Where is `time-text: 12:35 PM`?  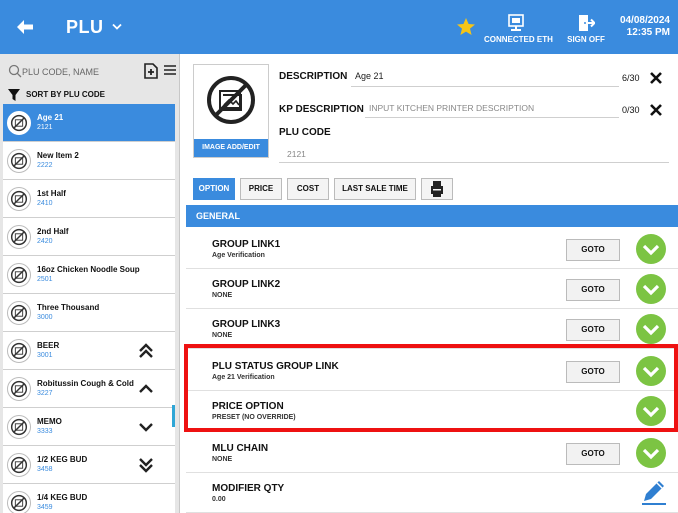 time-text: 12:35 PM is located at coordinates (648, 32).